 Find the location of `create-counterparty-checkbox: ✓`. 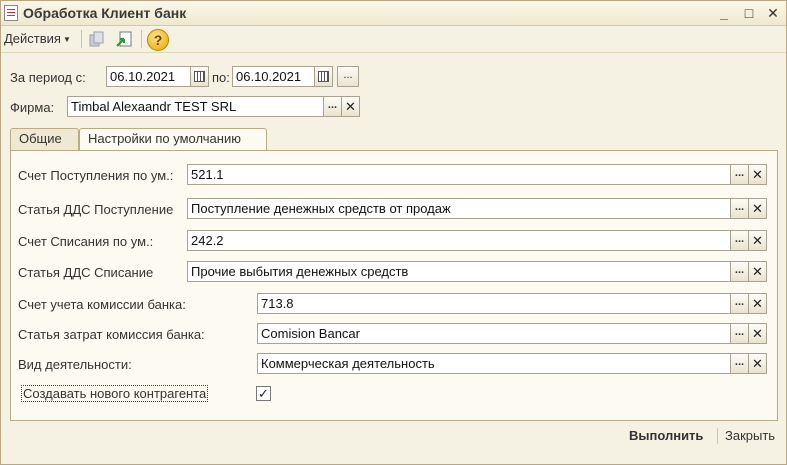

create-counterparty-checkbox: ✓ is located at coordinates (263, 393).